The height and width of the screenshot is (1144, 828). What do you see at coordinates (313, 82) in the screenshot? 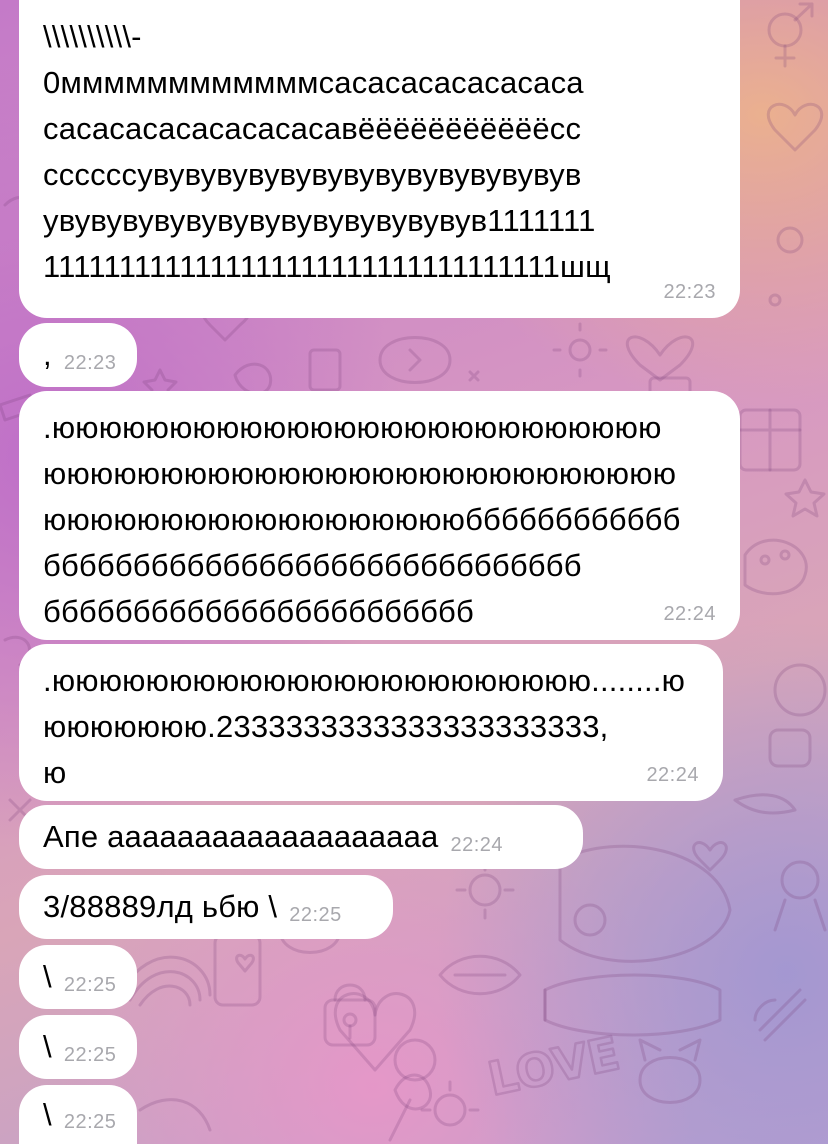
I see `message-text-line: 0ммммммммммммсасасасасасасаса` at bounding box center [313, 82].